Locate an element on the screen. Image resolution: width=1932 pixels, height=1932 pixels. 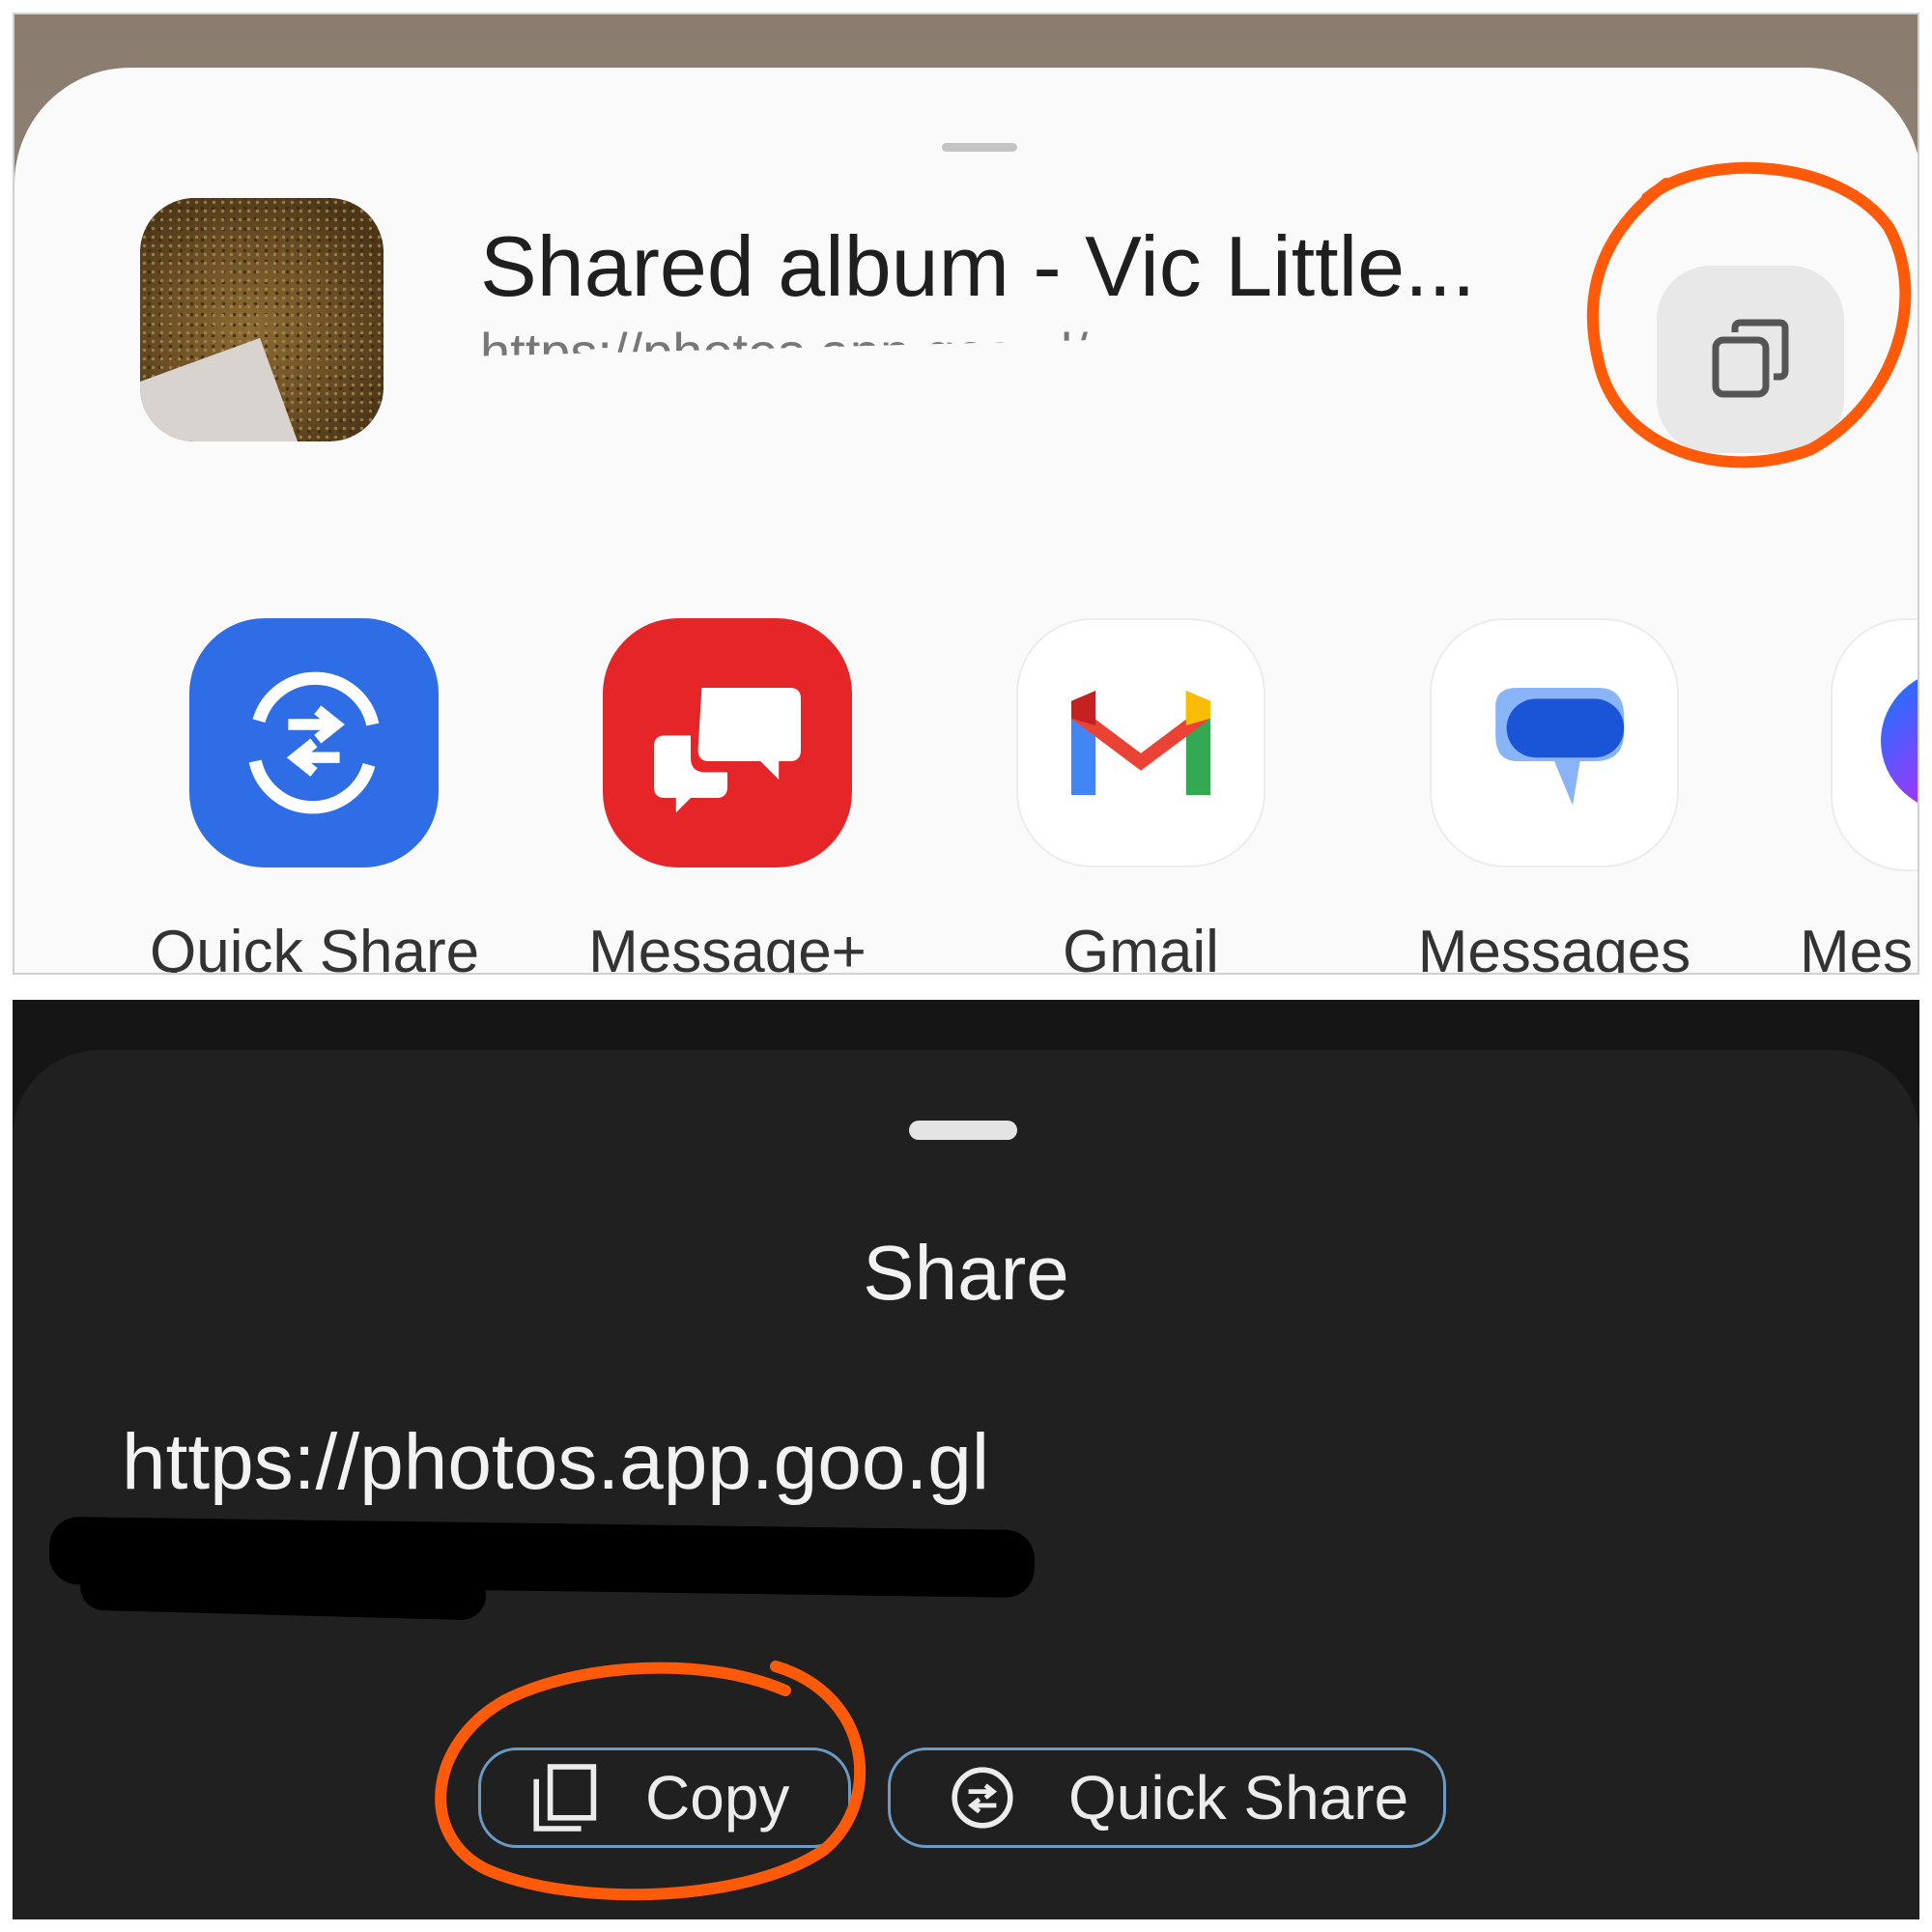
share-target-message-plus: Message+ is located at coordinates (727, 796).